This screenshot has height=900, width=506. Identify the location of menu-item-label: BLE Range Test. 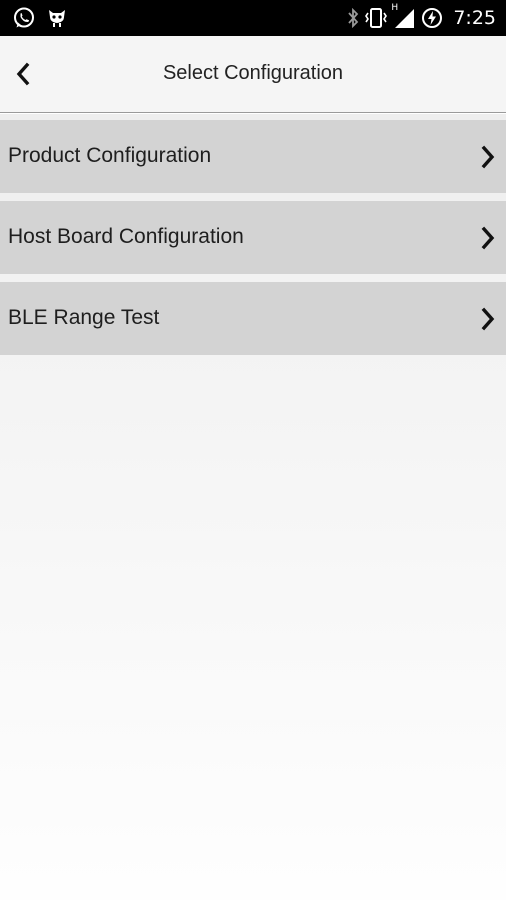
(84, 317).